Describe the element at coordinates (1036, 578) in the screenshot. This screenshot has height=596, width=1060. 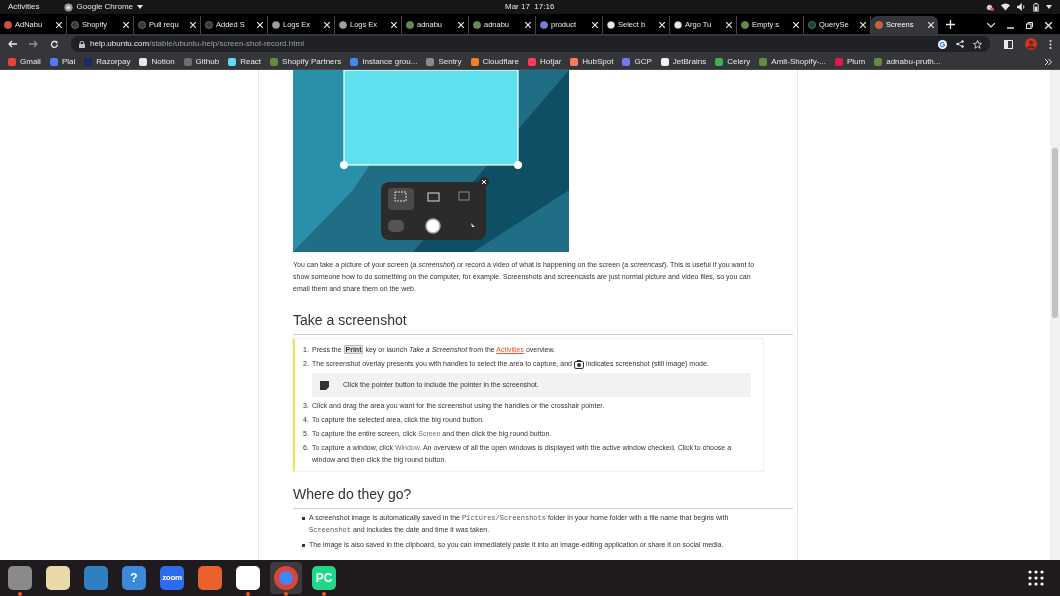
I see `app-grid-icon` at that location.